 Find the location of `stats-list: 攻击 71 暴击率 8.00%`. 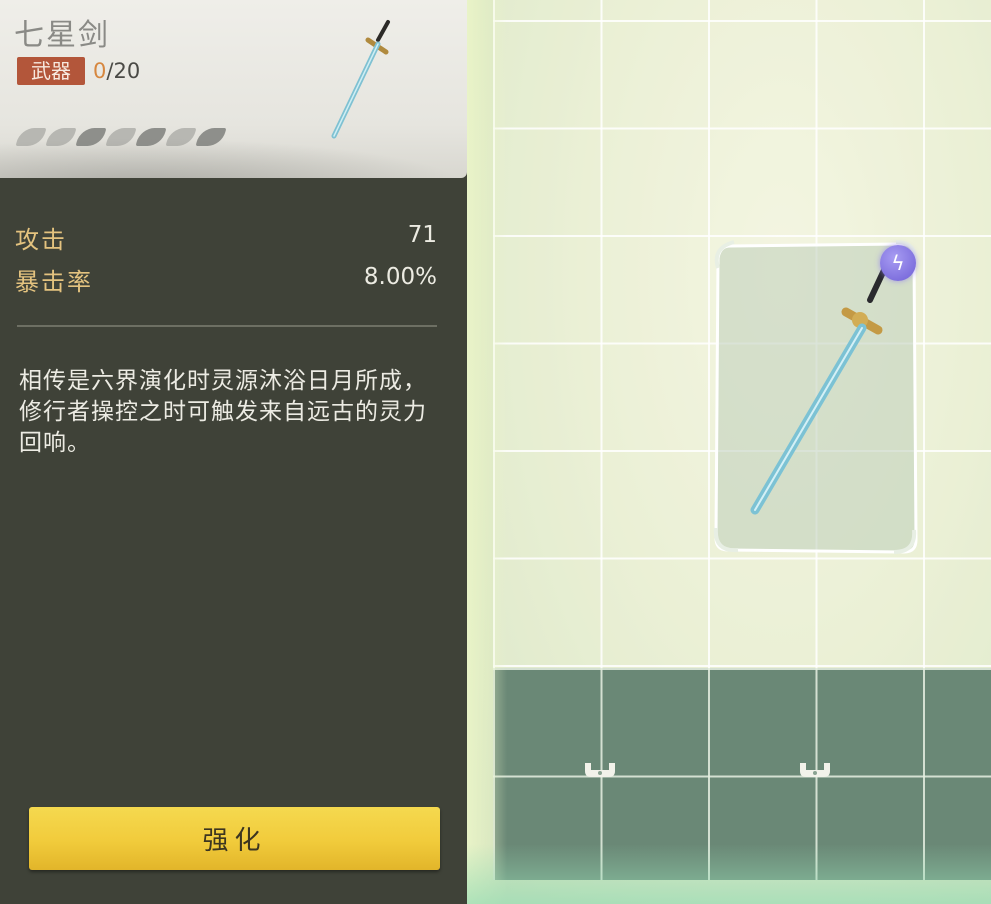

stats-list: 攻击 71 暴击率 8.00% is located at coordinates (226, 262).